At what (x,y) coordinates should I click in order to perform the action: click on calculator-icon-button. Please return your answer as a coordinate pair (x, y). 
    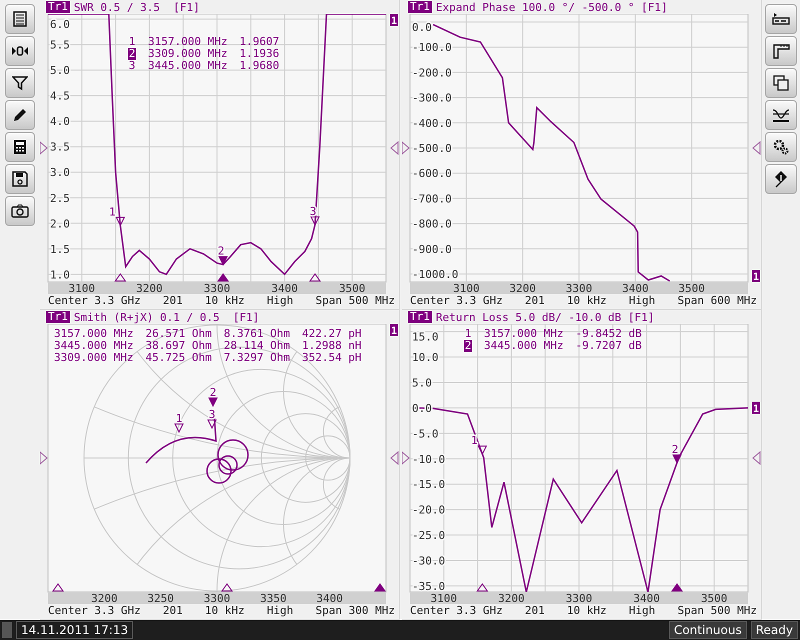
    Looking at the image, I should click on (20, 147).